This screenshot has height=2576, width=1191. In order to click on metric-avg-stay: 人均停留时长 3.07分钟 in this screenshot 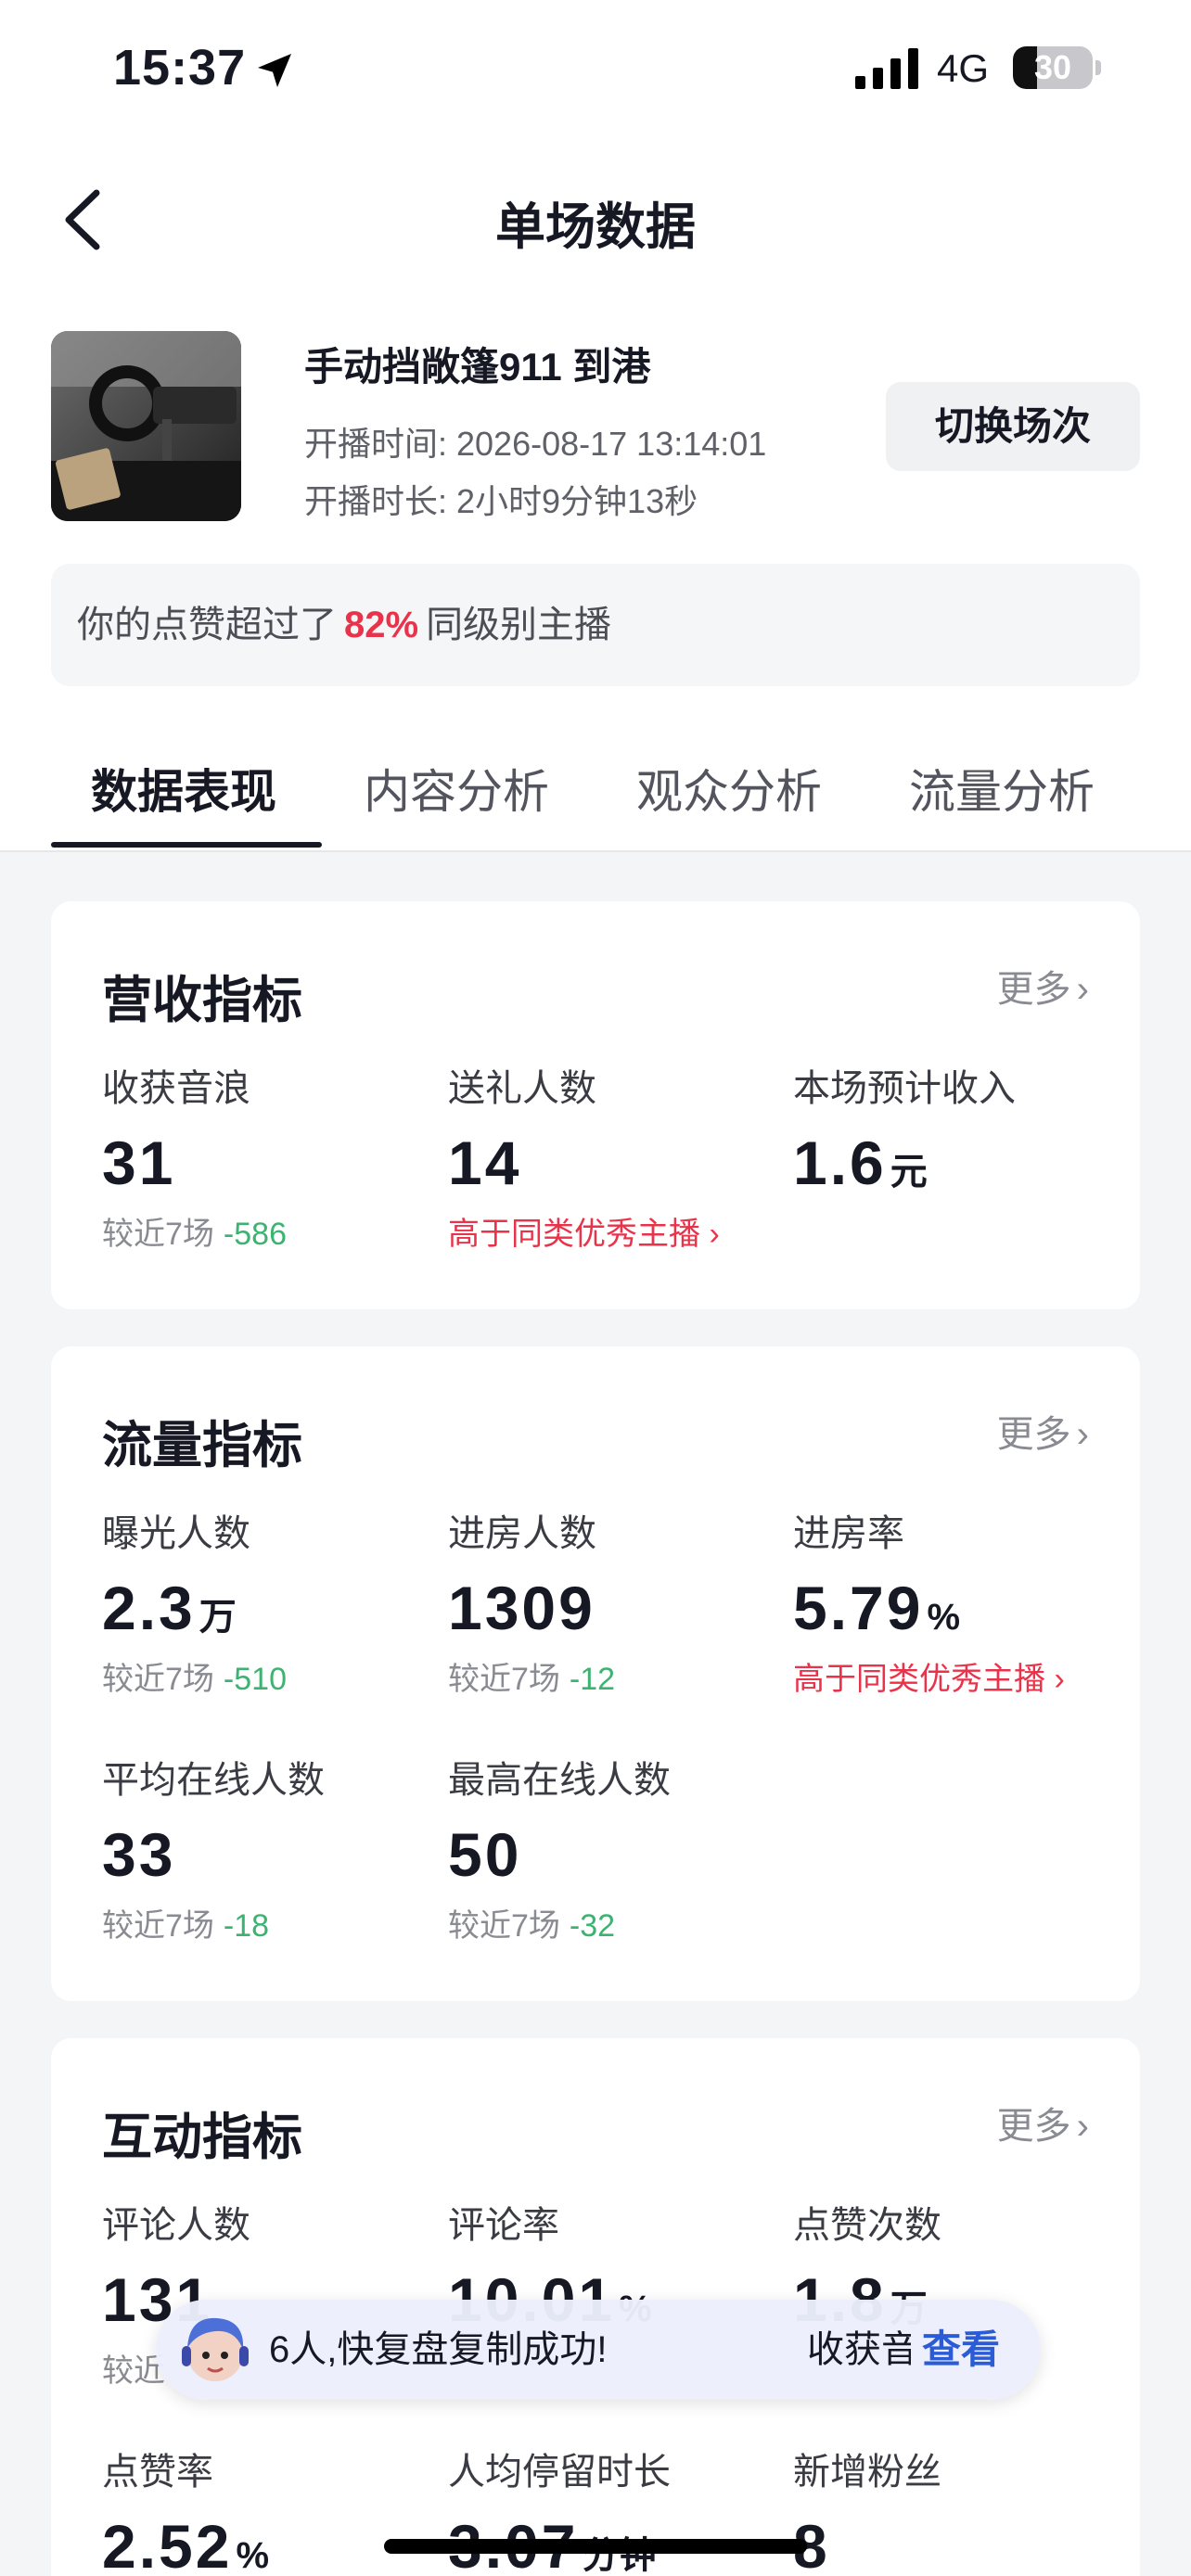, I will do `click(619, 2511)`.